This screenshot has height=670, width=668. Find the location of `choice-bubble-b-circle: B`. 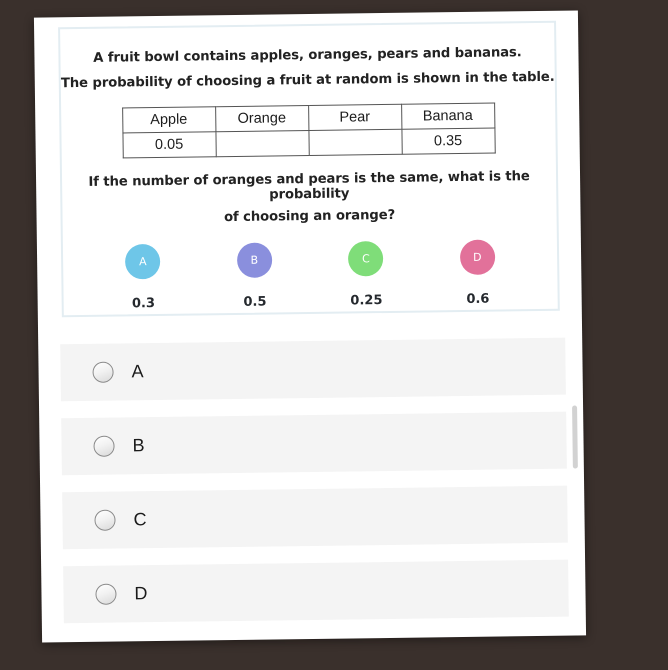

choice-bubble-b-circle: B is located at coordinates (254, 260).